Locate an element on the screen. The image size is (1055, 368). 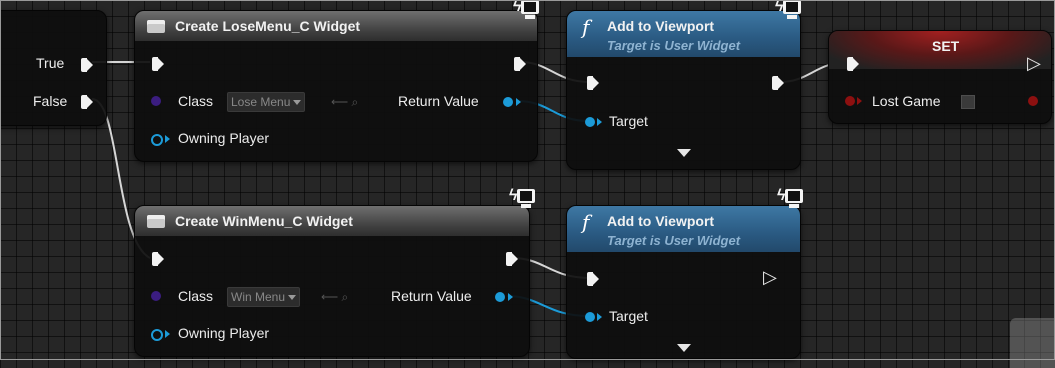
node-title: Create LoseMenu_C Widget is located at coordinates (268, 26).